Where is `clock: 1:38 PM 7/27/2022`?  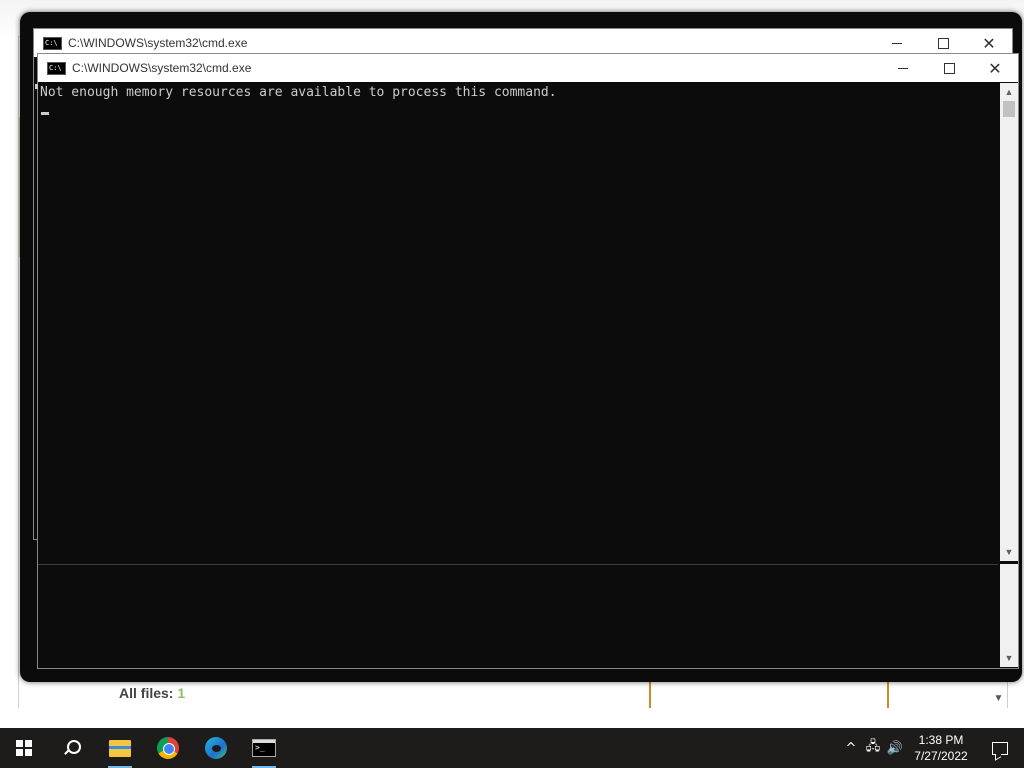 clock: 1:38 PM 7/27/2022 is located at coordinates (941, 748).